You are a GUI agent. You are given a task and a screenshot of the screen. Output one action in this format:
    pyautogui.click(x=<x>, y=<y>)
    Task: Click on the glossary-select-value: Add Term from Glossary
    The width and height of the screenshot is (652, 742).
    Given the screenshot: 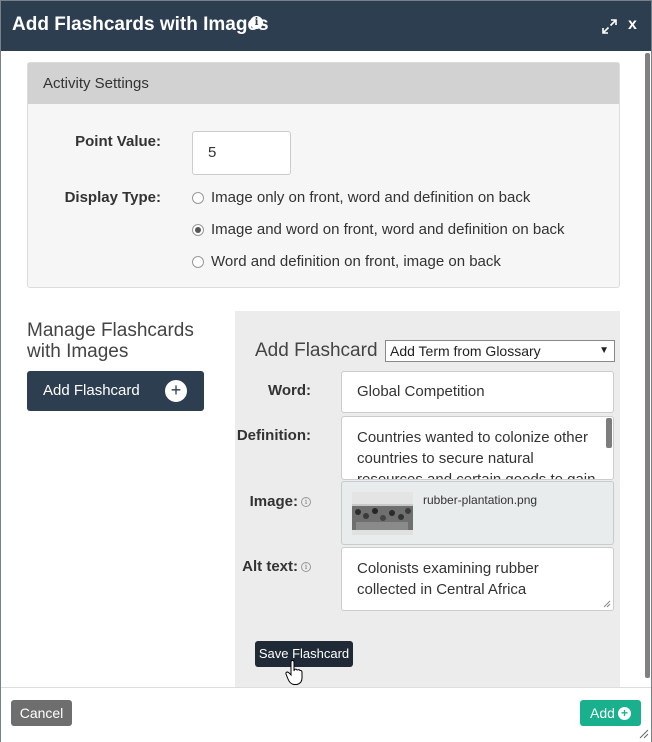 What is the action you would take?
    pyautogui.click(x=465, y=351)
    